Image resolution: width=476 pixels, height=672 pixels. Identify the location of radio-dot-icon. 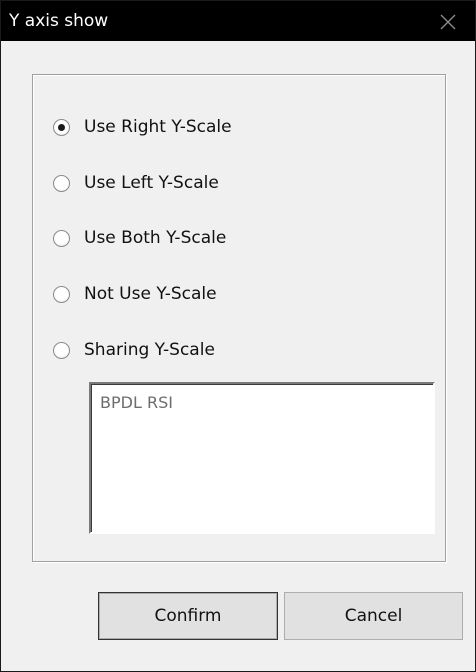
(61, 127).